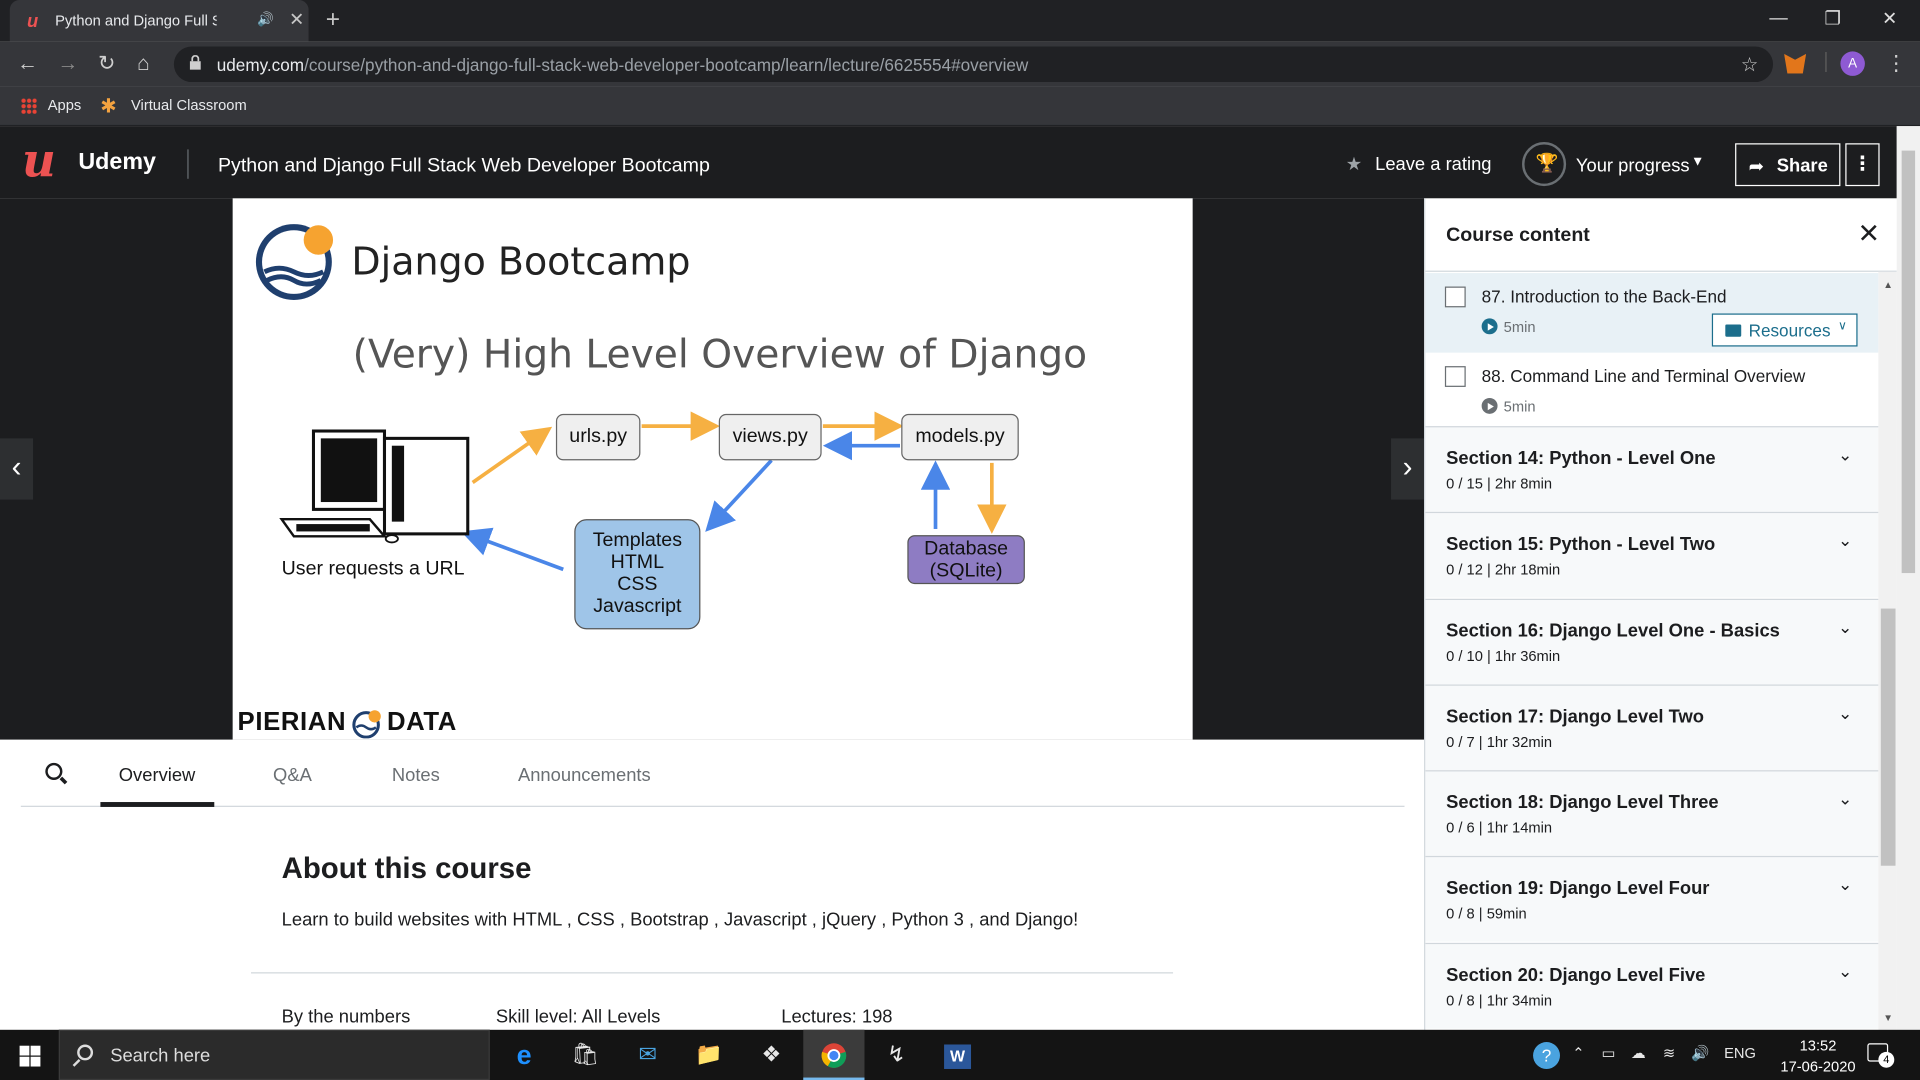  I want to click on browser-menu-icon: ⋮, so click(1896, 63).